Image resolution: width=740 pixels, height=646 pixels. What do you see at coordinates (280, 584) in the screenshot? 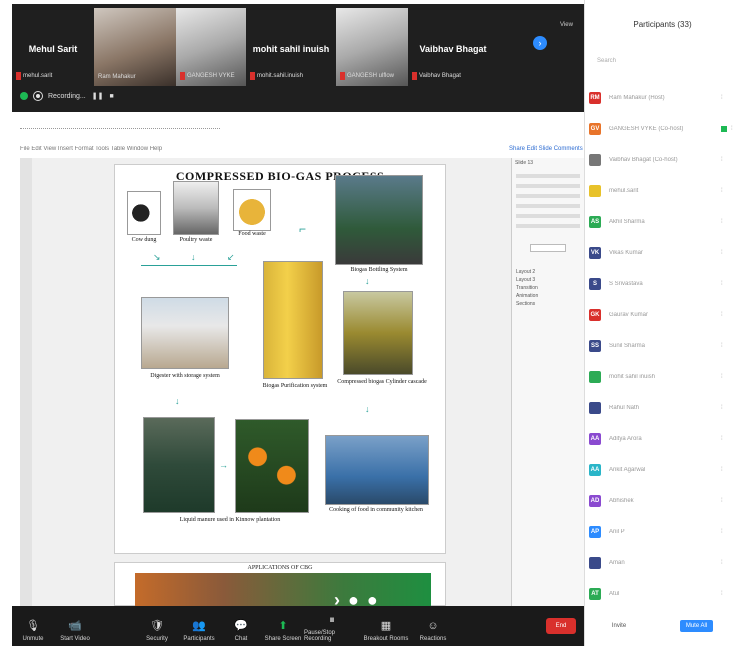
I see `next-slide-page: APPLICATIONS OF CBG` at bounding box center [280, 584].